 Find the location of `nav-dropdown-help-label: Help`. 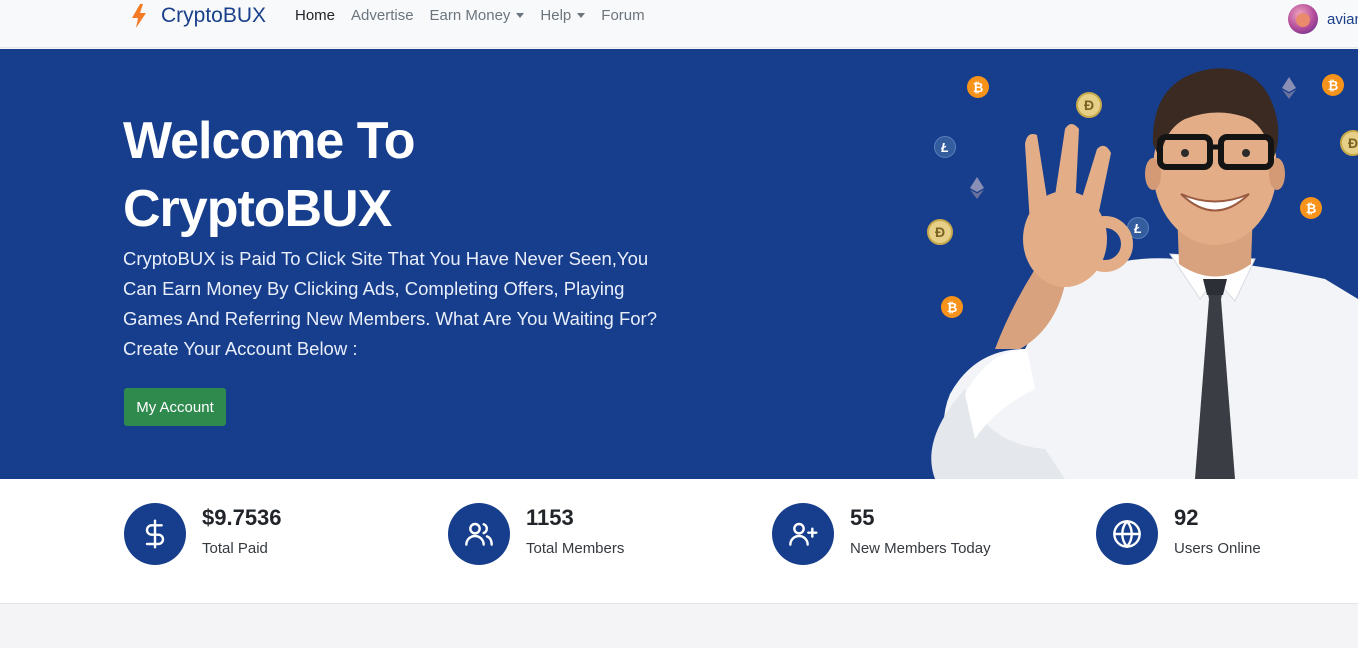

nav-dropdown-help-label: Help is located at coordinates (556, 15).